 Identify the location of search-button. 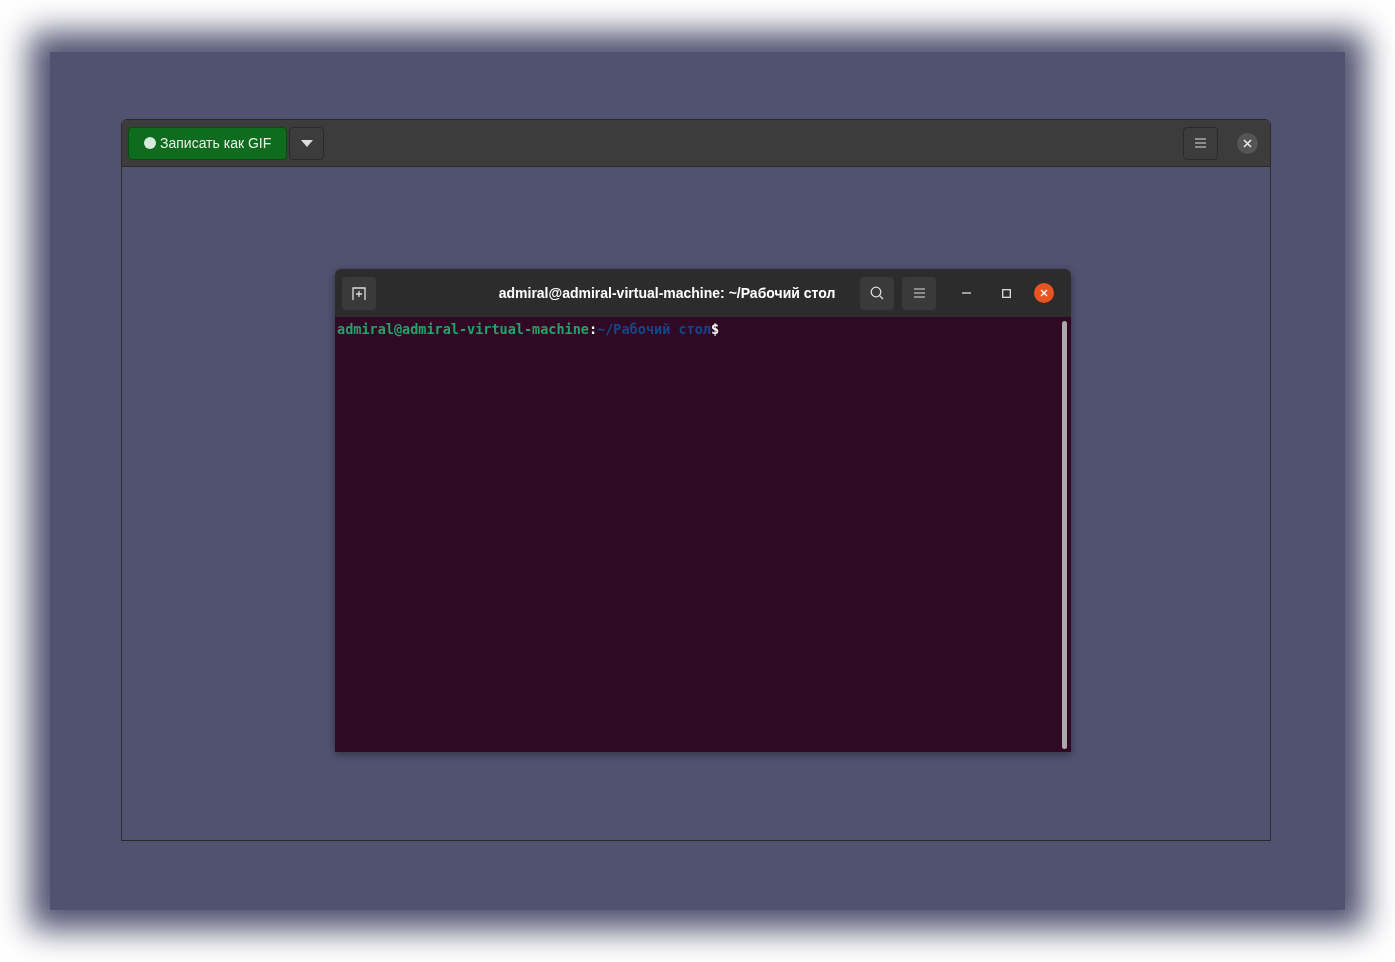
(877, 293).